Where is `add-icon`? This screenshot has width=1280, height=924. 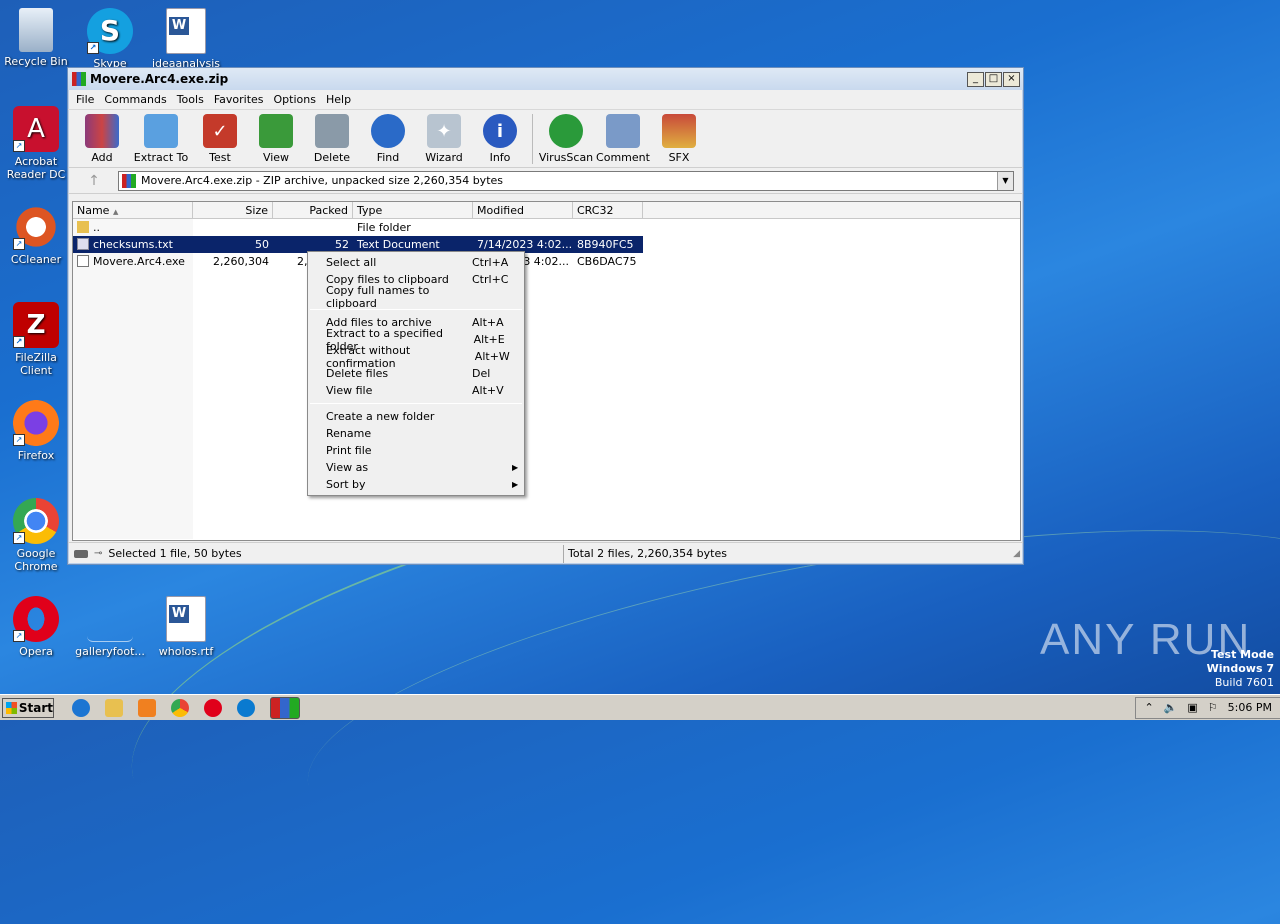 add-icon is located at coordinates (102, 131).